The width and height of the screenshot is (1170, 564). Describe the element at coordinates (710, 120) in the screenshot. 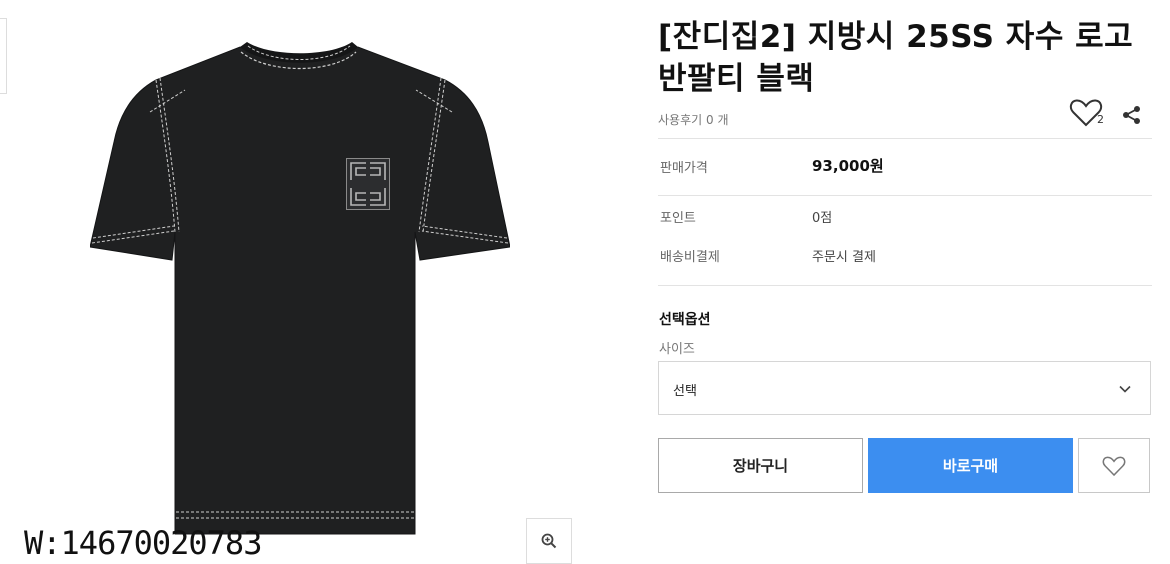

I see `review-count: 0` at that location.